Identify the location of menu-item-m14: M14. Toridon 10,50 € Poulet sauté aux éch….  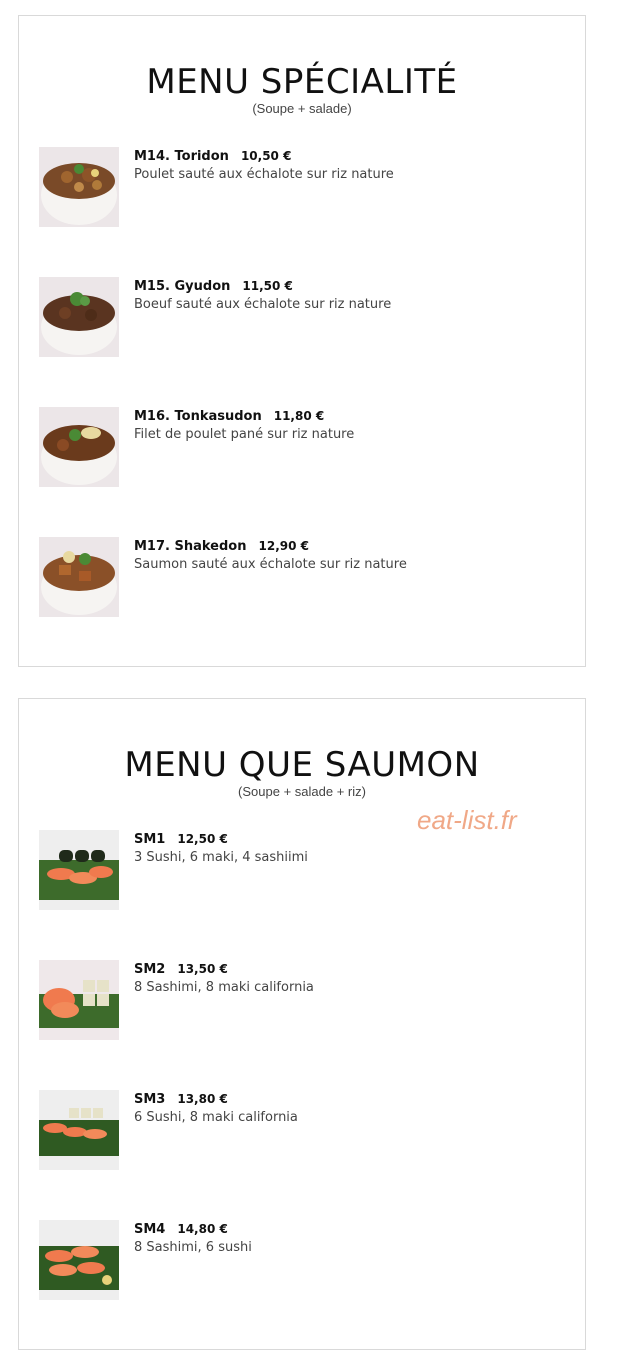
(299, 187).